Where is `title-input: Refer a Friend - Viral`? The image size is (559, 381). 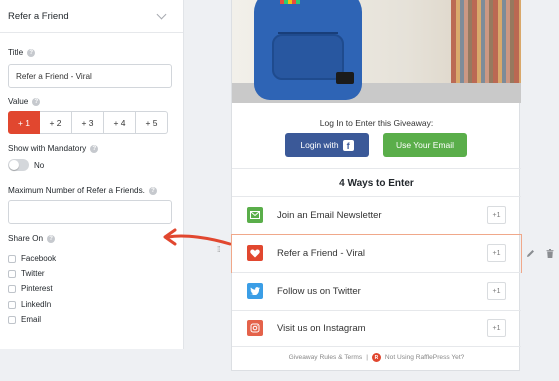
title-input: Refer a Friend - Viral is located at coordinates (90, 76).